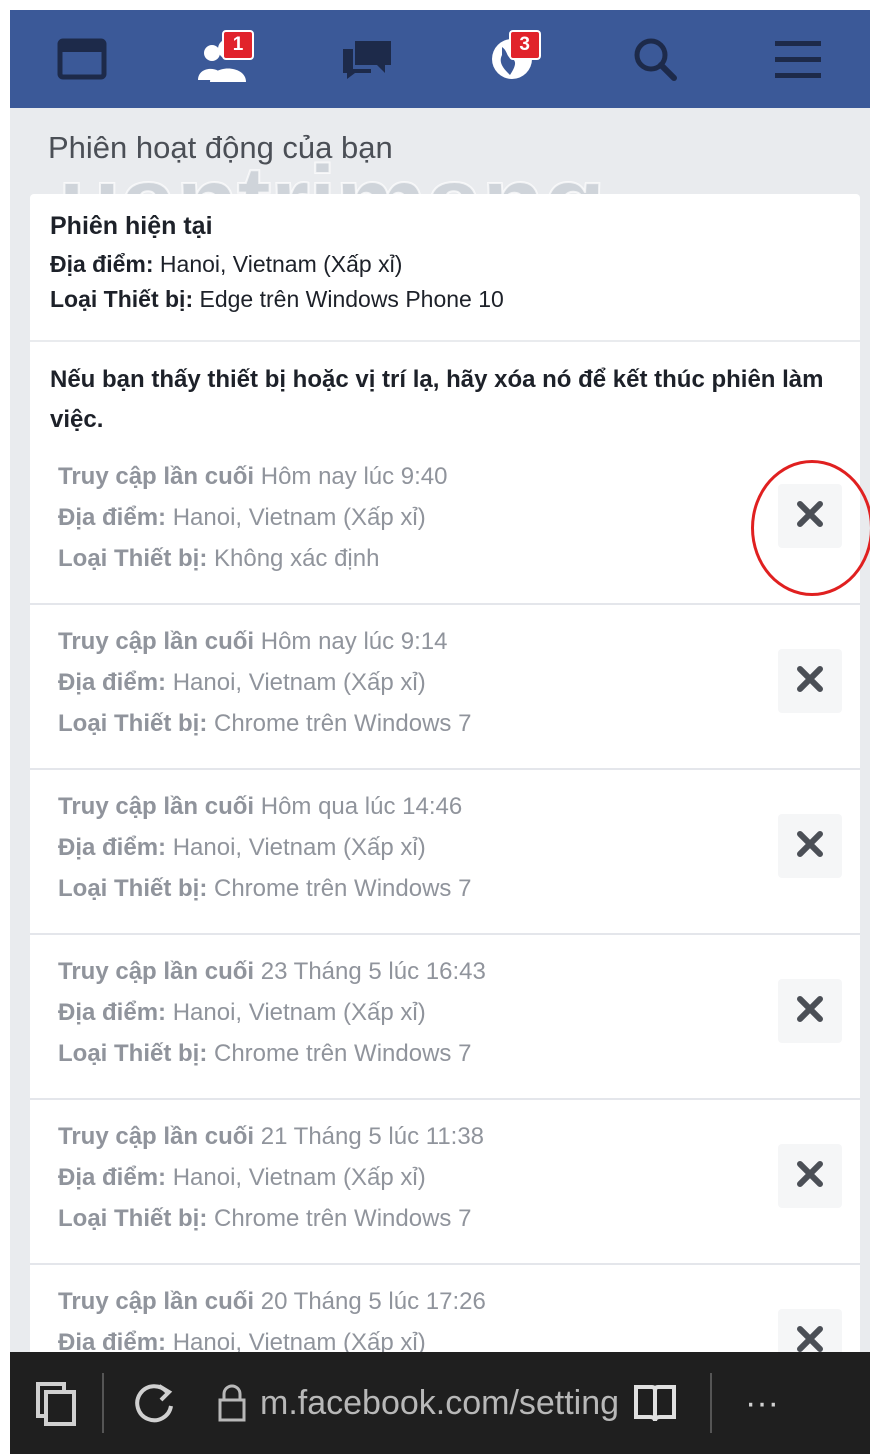 The height and width of the screenshot is (1454, 870). I want to click on last-access-value: Hôm qua lúc 14:46, so click(361, 806).